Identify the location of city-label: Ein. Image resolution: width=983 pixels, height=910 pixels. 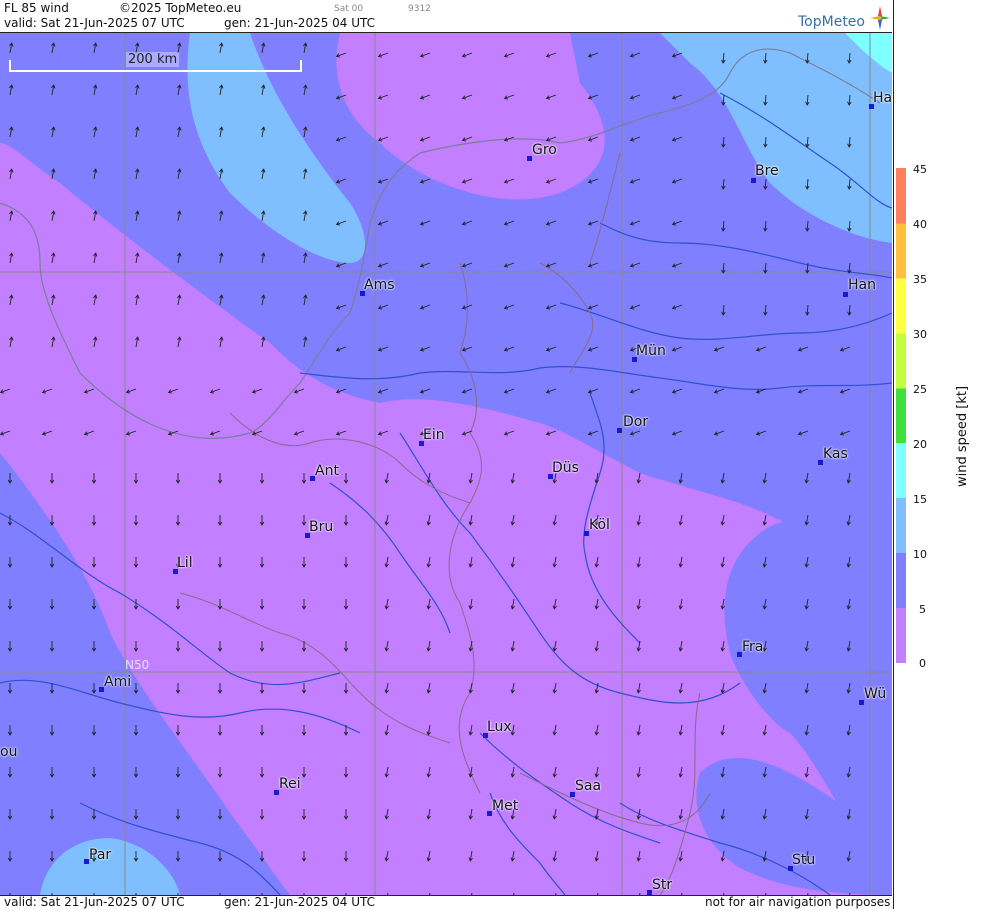
(434, 435).